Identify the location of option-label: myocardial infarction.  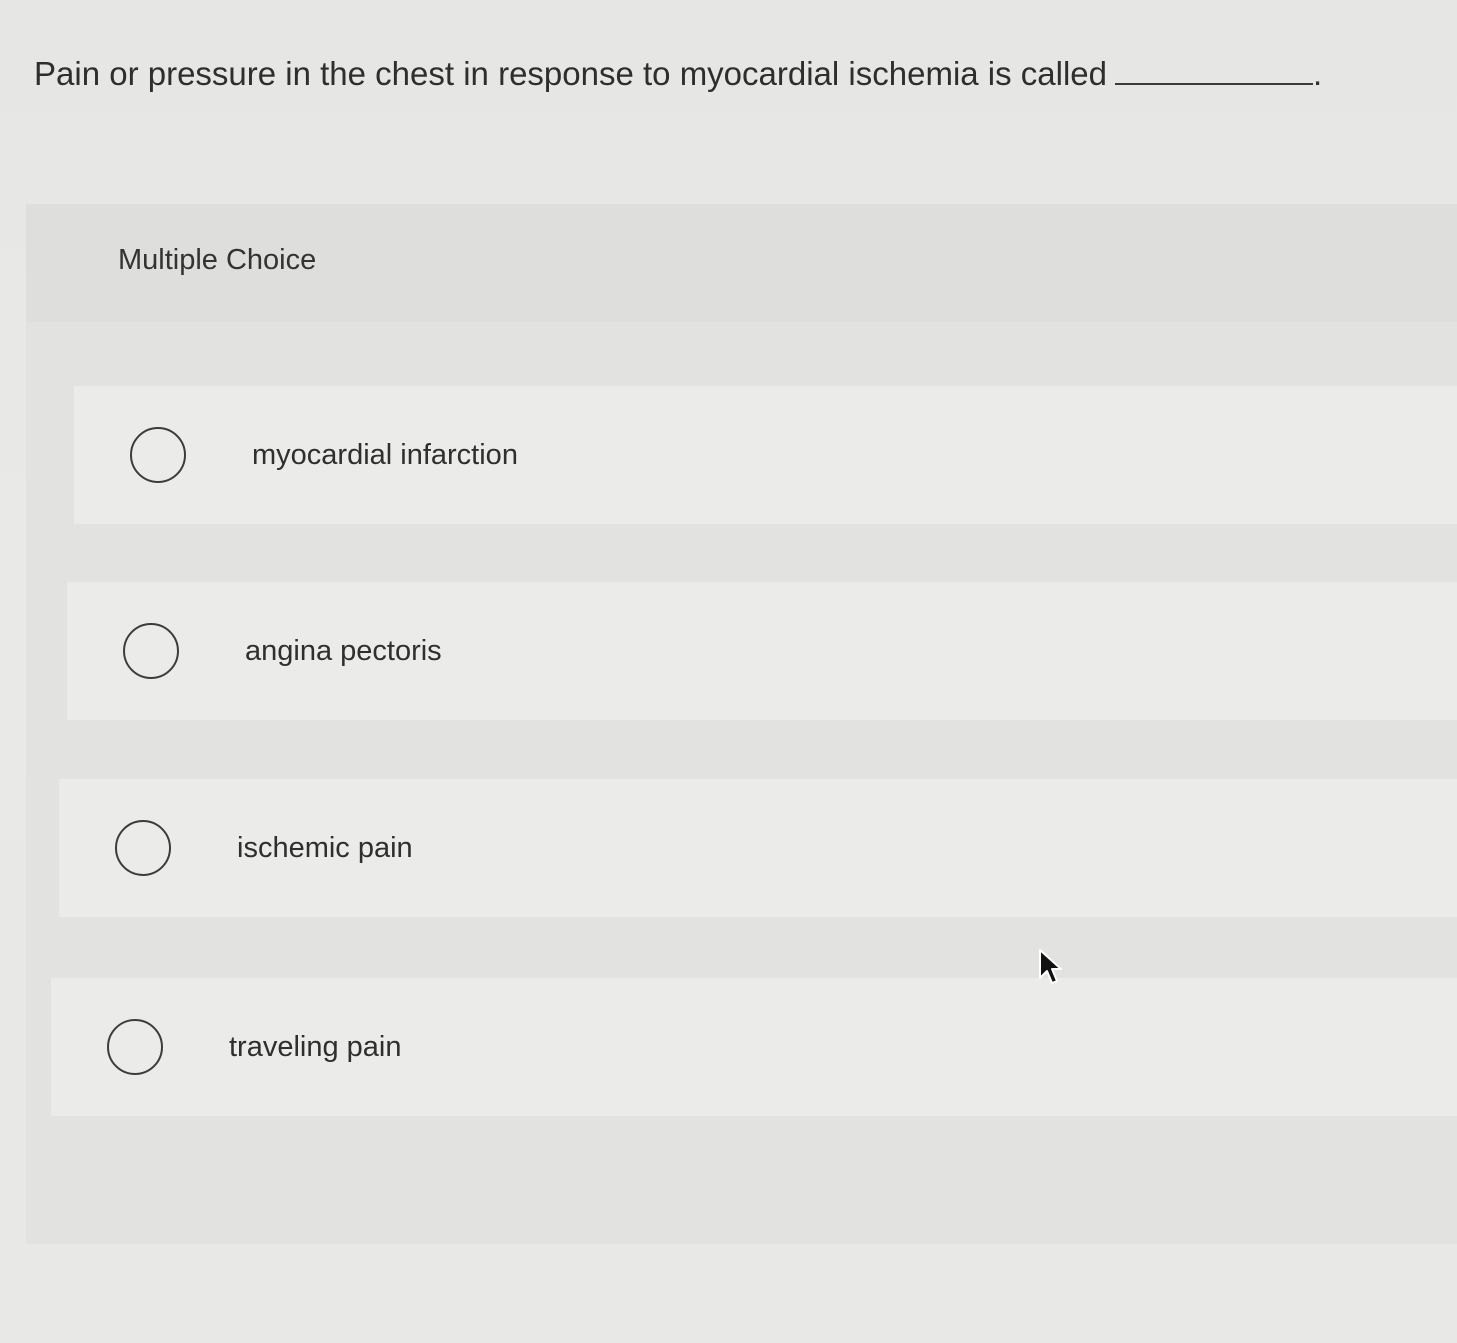
(385, 454).